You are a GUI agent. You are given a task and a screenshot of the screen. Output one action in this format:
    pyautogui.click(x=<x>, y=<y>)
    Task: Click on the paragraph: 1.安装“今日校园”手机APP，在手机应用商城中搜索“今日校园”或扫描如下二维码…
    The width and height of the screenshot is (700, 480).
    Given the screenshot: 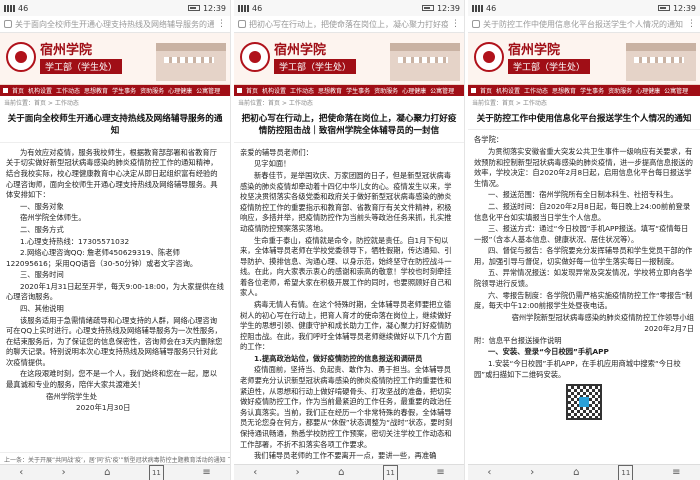 What is the action you would take?
    pyautogui.click(x=577, y=369)
    